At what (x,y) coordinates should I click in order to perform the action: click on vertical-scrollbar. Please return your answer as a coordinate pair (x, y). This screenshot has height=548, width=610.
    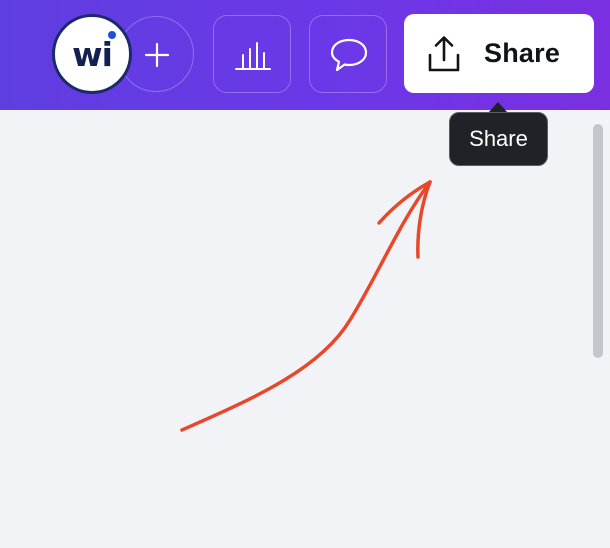
    Looking at the image, I should click on (598, 241).